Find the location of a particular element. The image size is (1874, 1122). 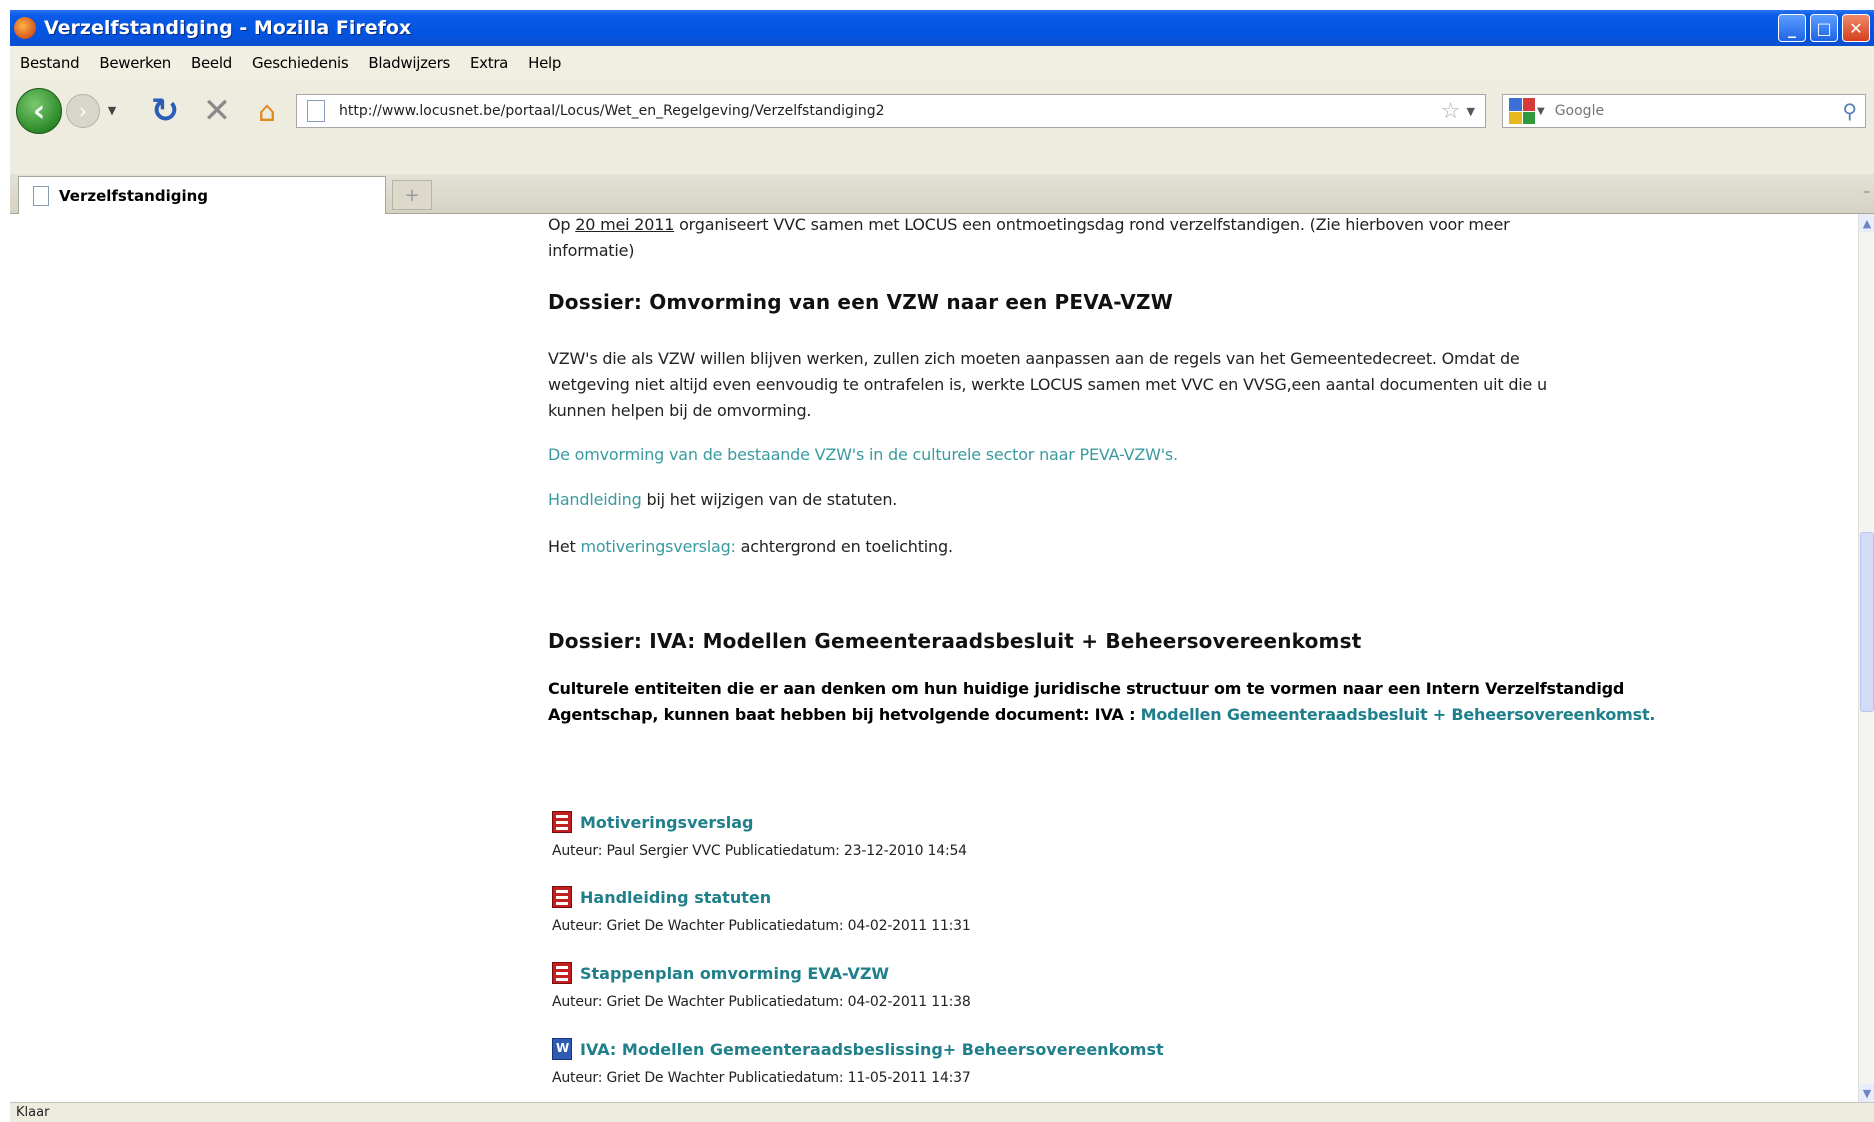

status-bar: Klaar is located at coordinates (942, 1112).